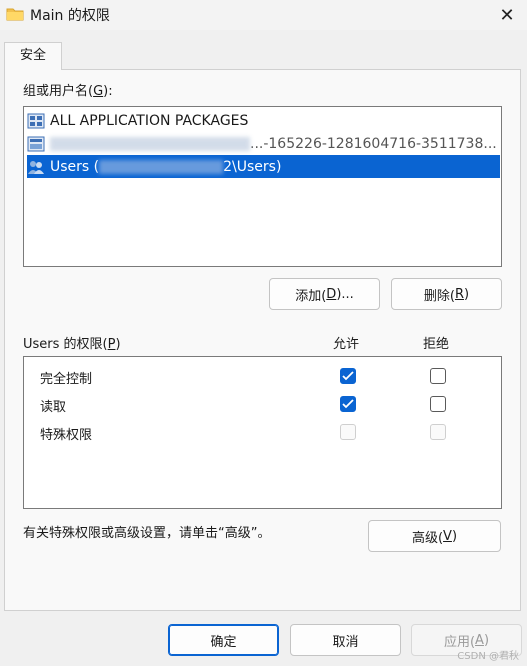 This screenshot has height=666, width=527. I want to click on list-item-selected: Users ( 2\Users), so click(263, 166).